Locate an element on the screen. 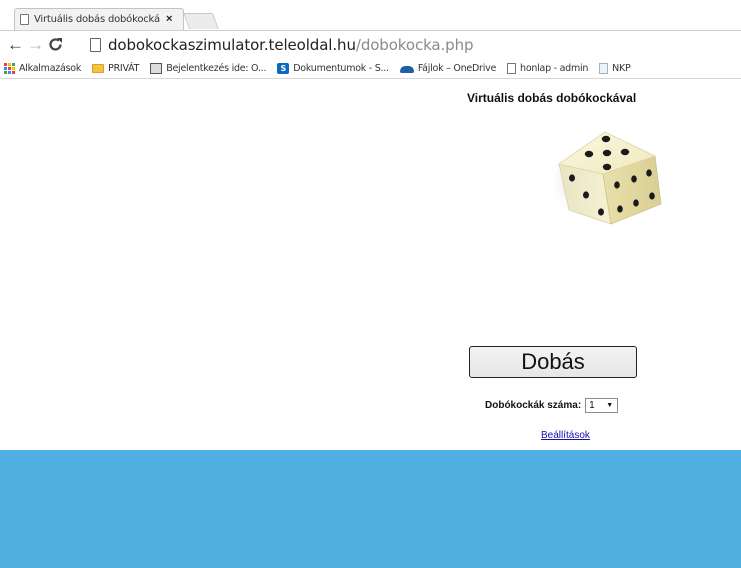 The width and height of the screenshot is (741, 568). bookmark-nkp: NKP is located at coordinates (615, 68).